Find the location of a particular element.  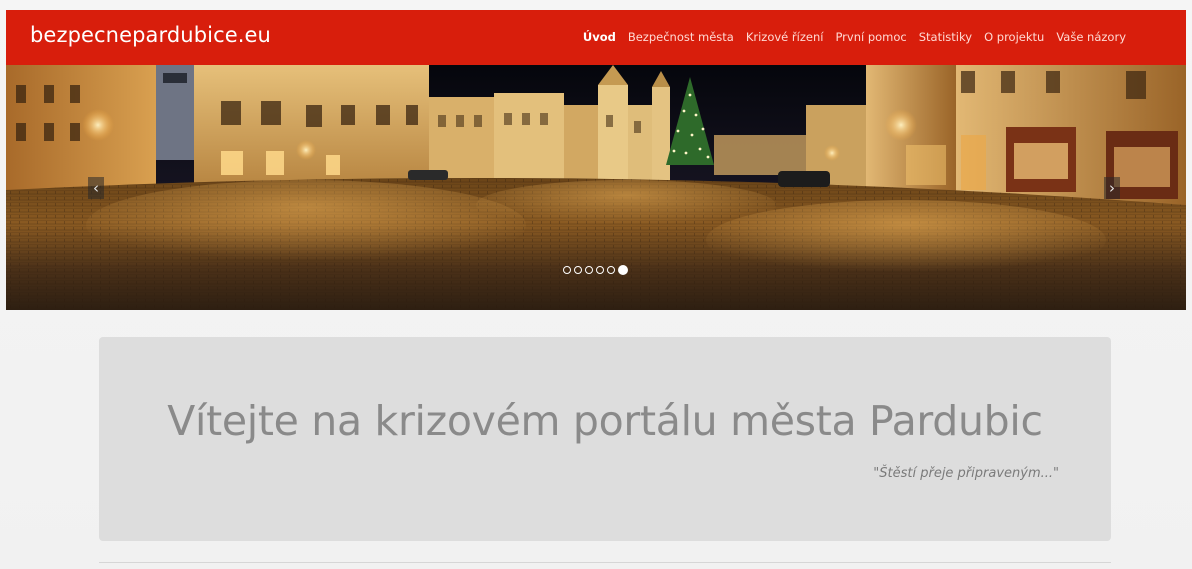

carousel-next-button: › is located at coordinates (1112, 188).